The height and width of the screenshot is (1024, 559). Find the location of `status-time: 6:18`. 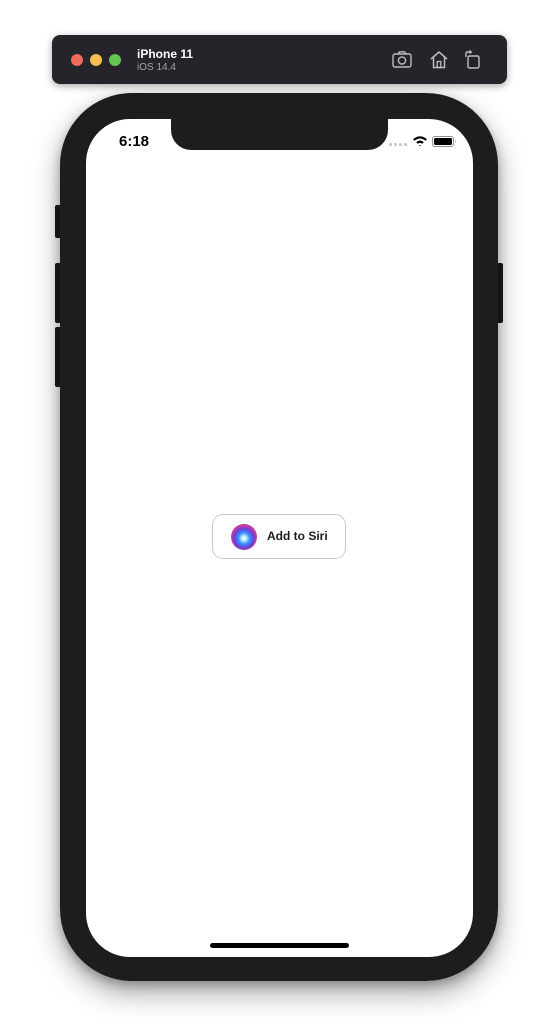

status-time: 6:18 is located at coordinates (134, 141).